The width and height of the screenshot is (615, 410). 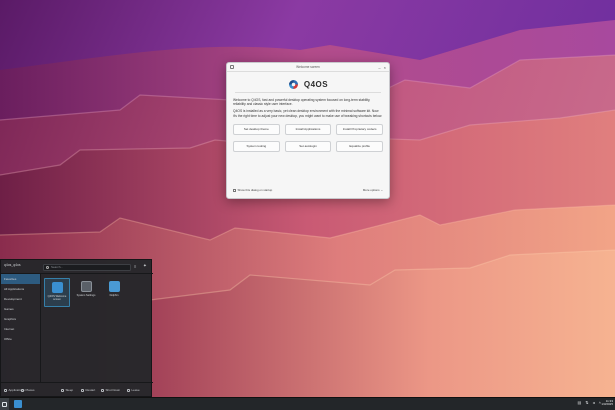 I want to click on app-welcome-screen: Q4OS Welcome screen, so click(x=57, y=292).